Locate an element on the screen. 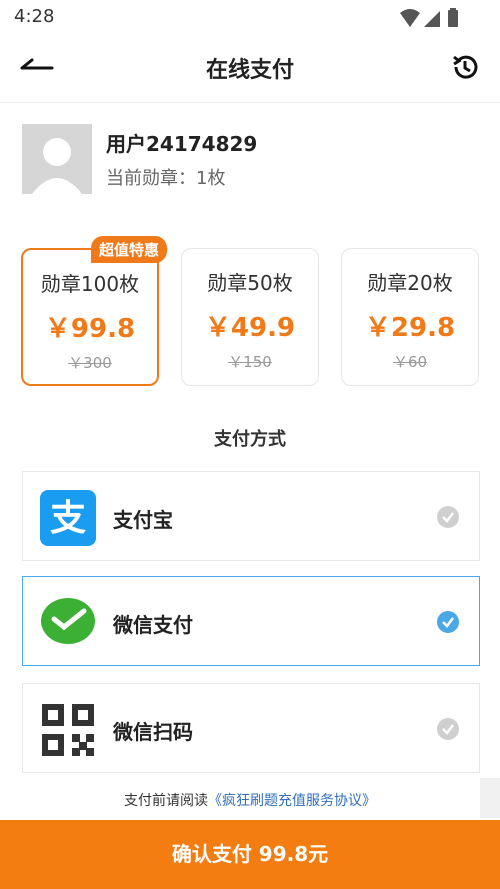 The width and height of the screenshot is (500, 889). default-avatar-icon is located at coordinates (57, 166).